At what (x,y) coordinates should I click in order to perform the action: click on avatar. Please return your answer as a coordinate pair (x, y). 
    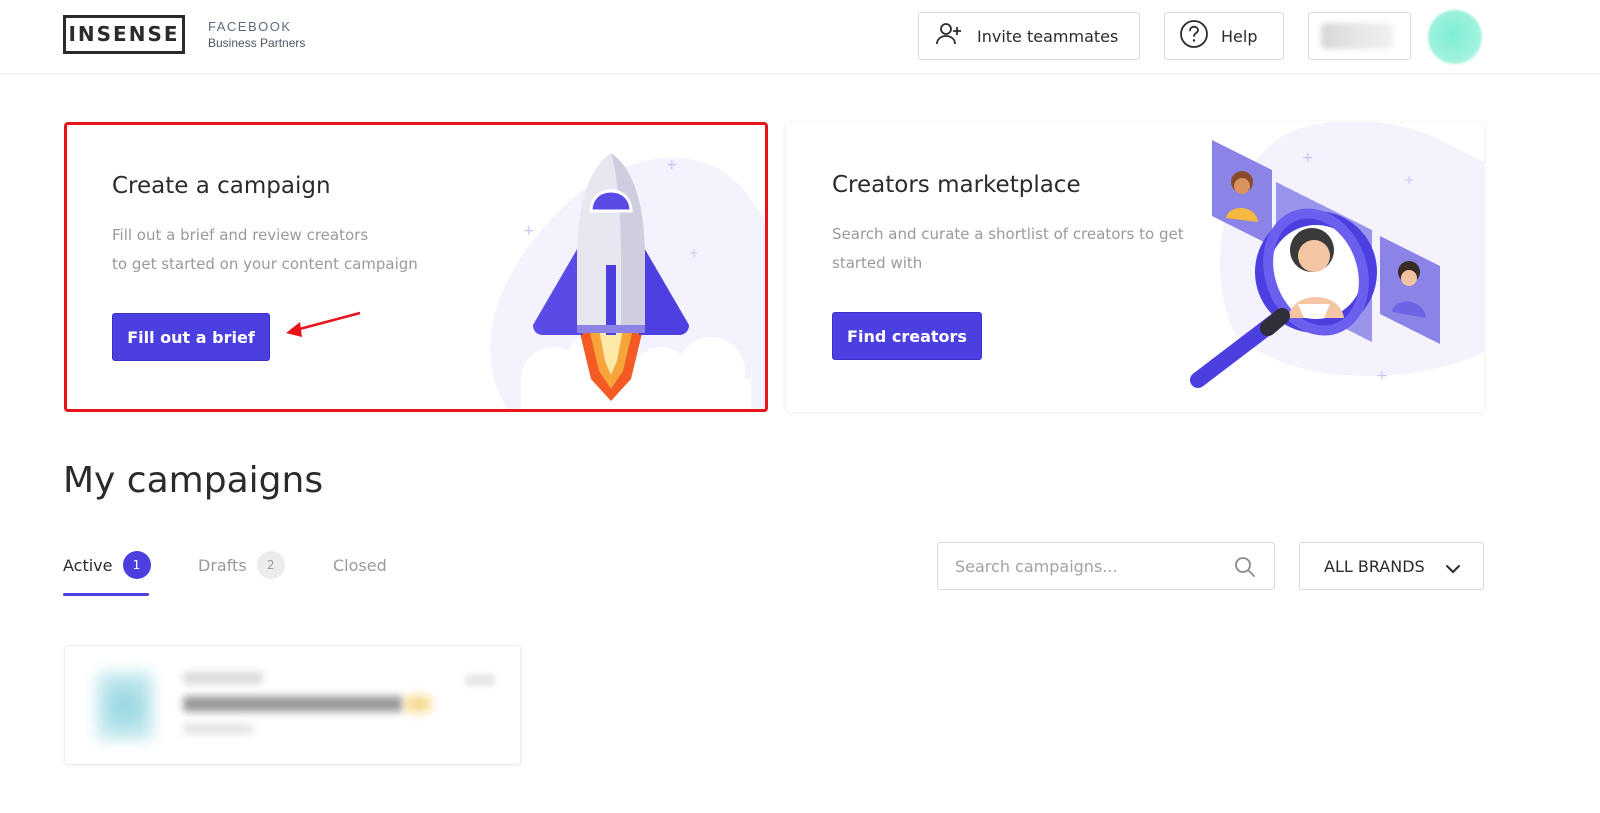
    Looking at the image, I should click on (1455, 37).